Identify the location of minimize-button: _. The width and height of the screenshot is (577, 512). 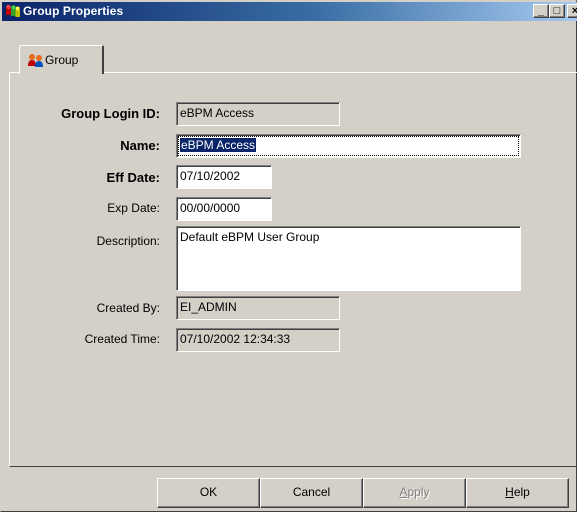
(541, 11).